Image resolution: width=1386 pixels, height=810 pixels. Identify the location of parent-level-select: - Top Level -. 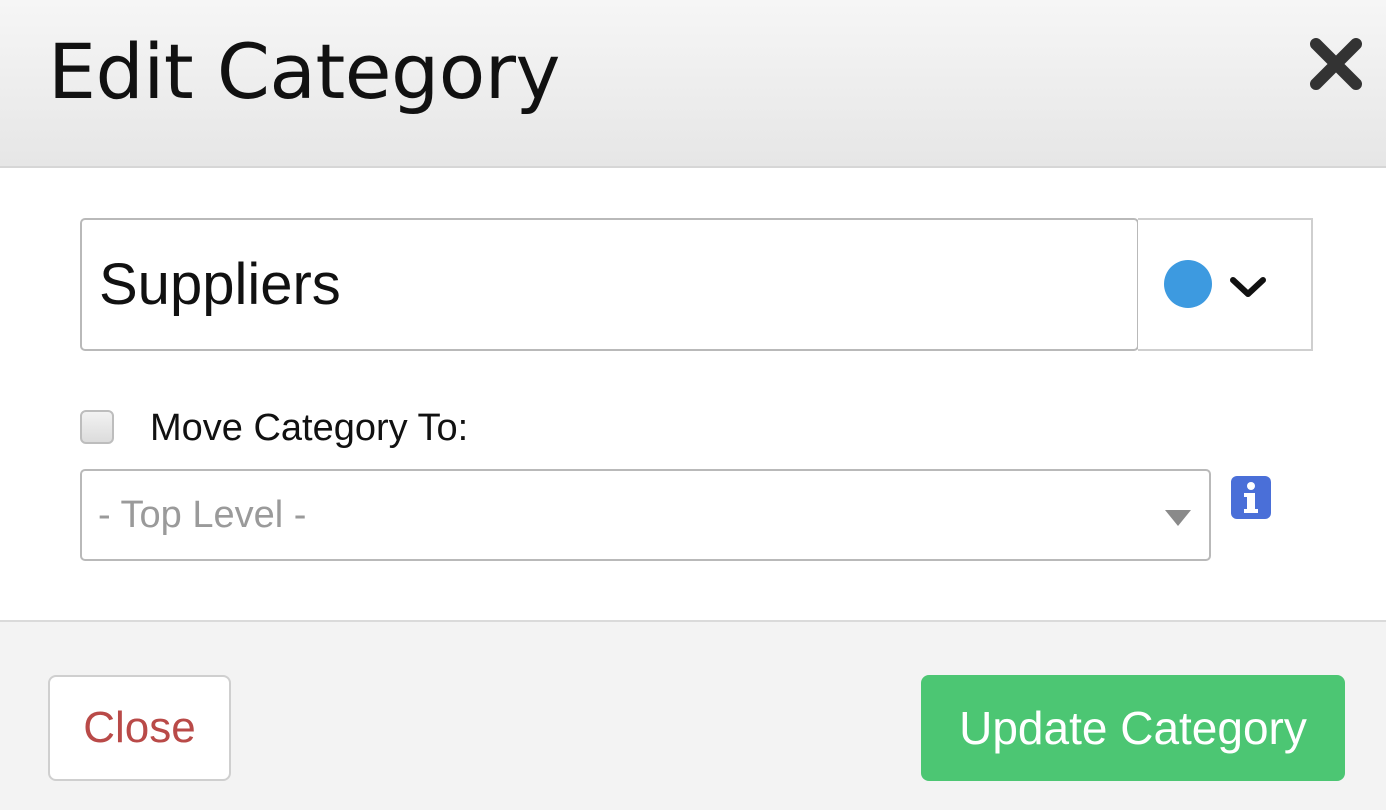
(645, 515).